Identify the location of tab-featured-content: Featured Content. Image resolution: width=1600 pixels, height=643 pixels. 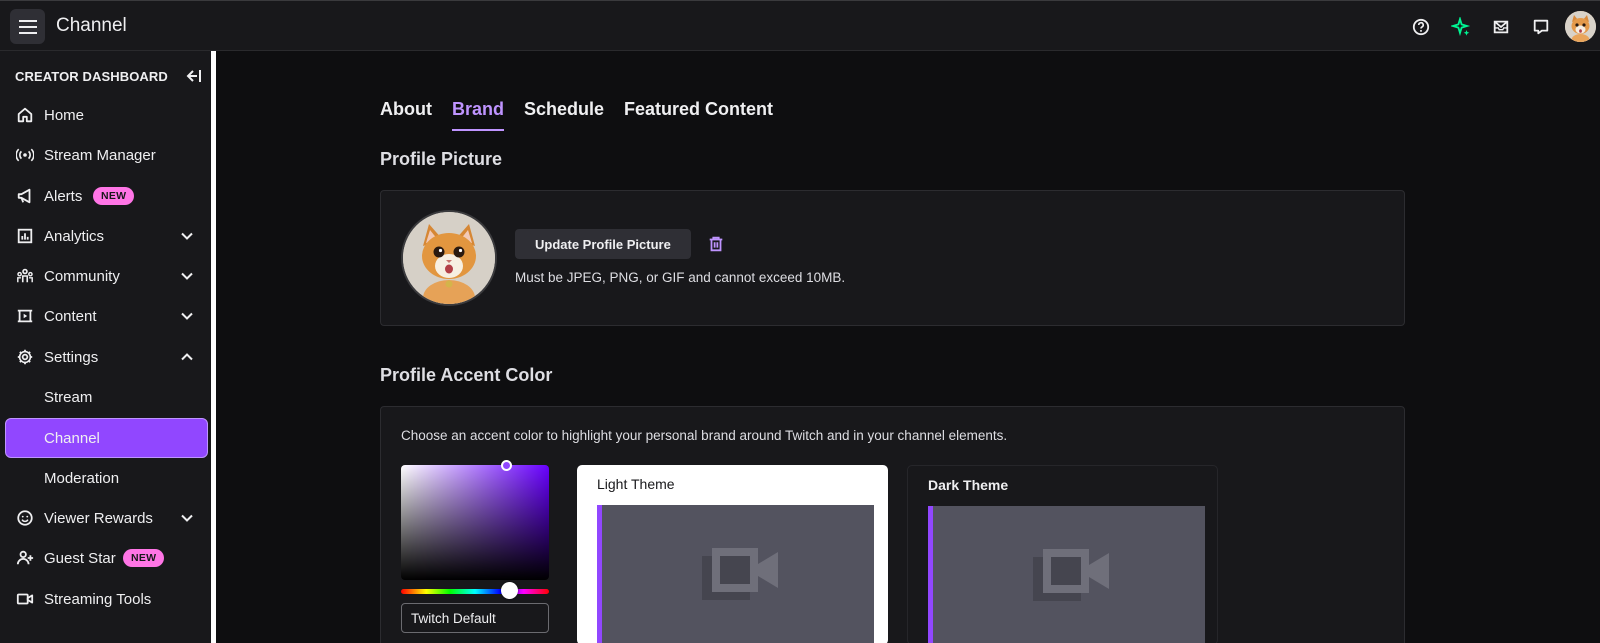
(698, 115).